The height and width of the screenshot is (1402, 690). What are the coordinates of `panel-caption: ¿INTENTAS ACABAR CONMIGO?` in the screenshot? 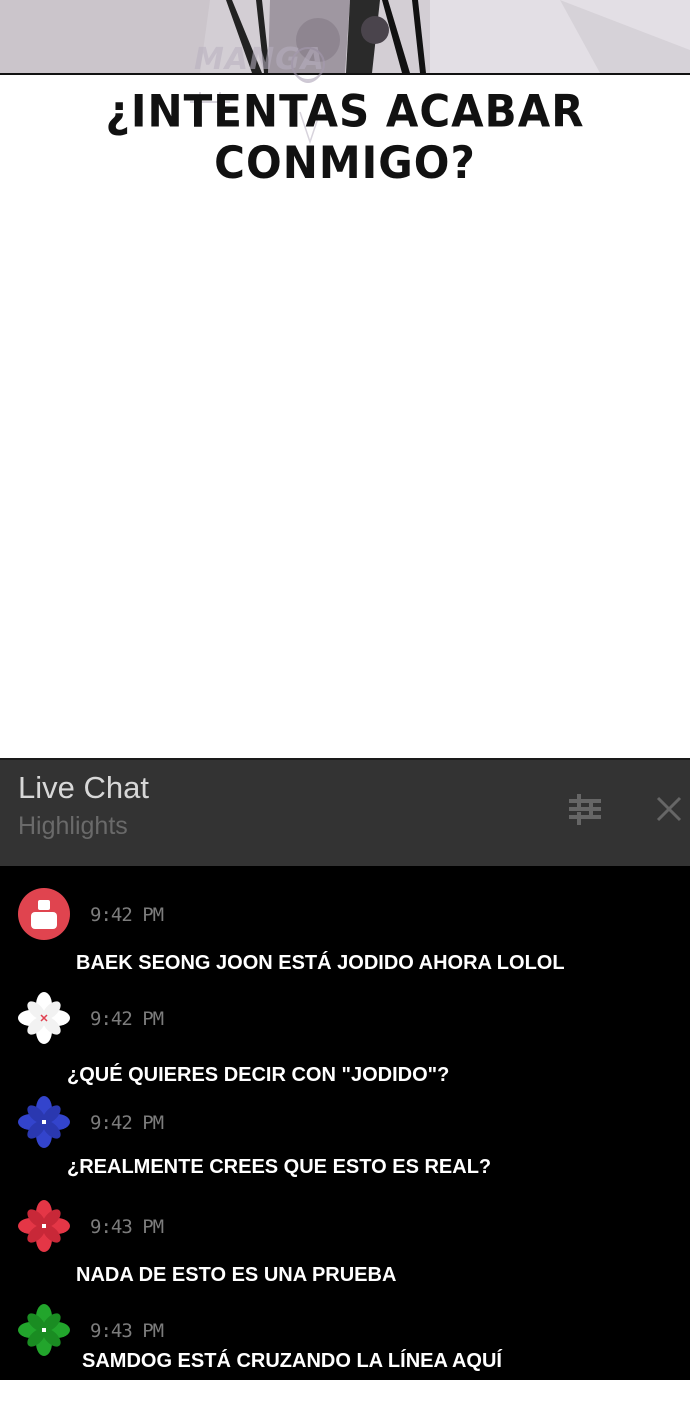 It's located at (345, 137).